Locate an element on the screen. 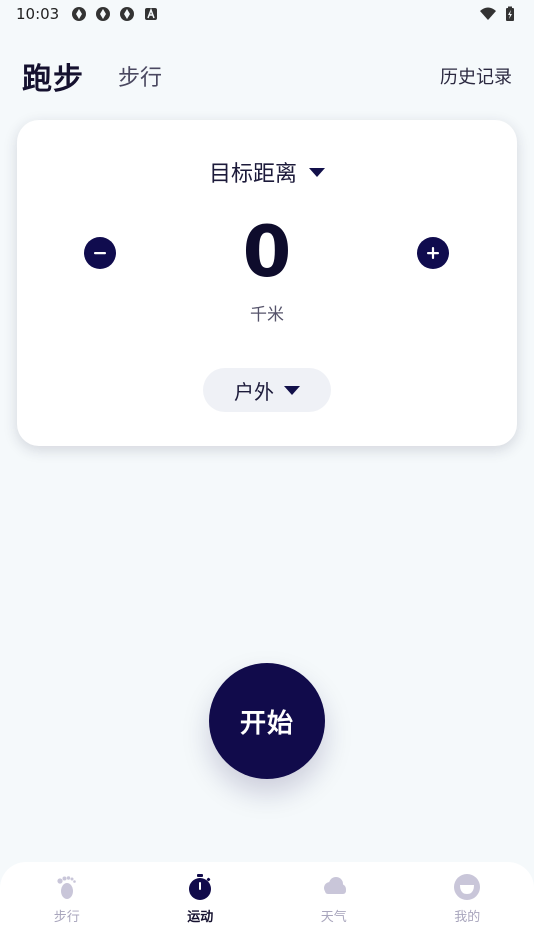 The width and height of the screenshot is (534, 950). header: 跑步 步行 历史记录 is located at coordinates (267, 76).